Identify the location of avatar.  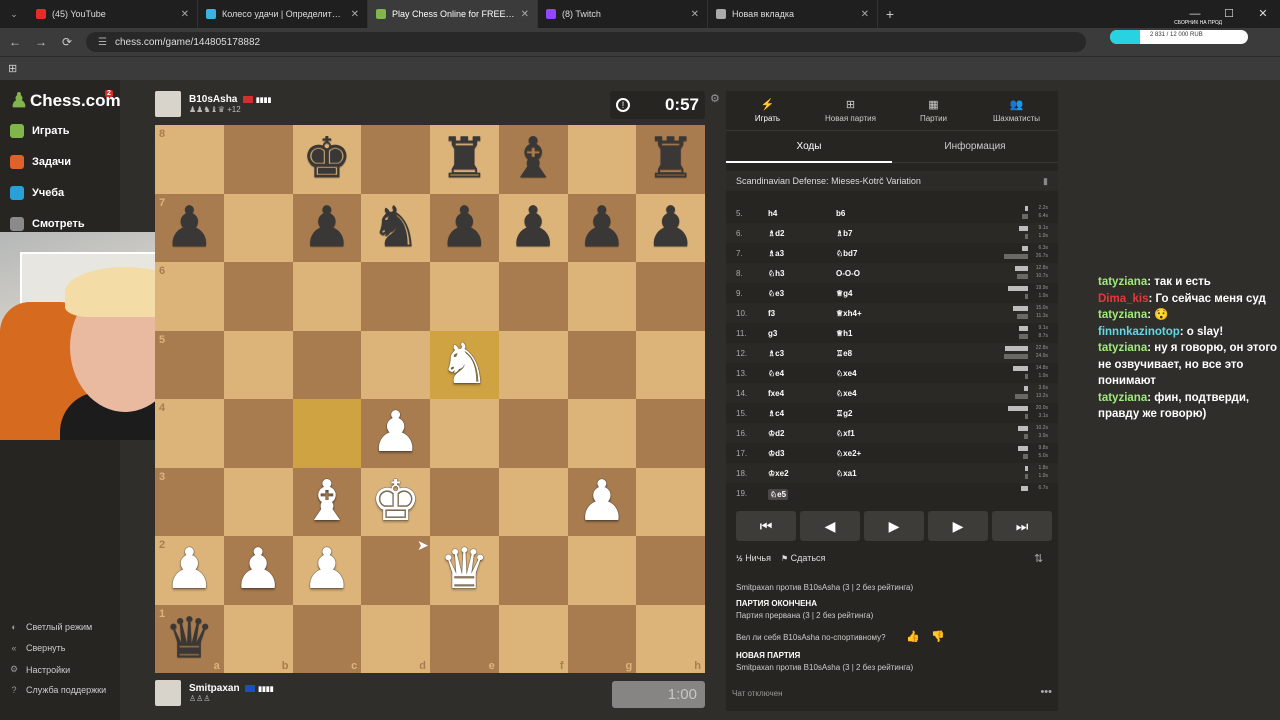
(168, 104).